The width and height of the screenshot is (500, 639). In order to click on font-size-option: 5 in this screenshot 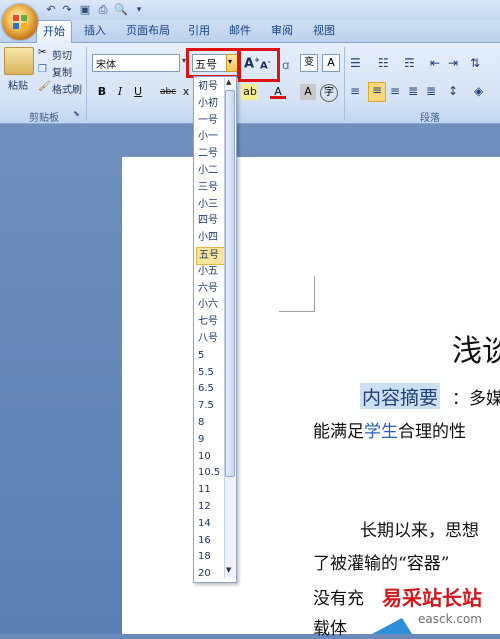, I will do `click(210, 356)`.